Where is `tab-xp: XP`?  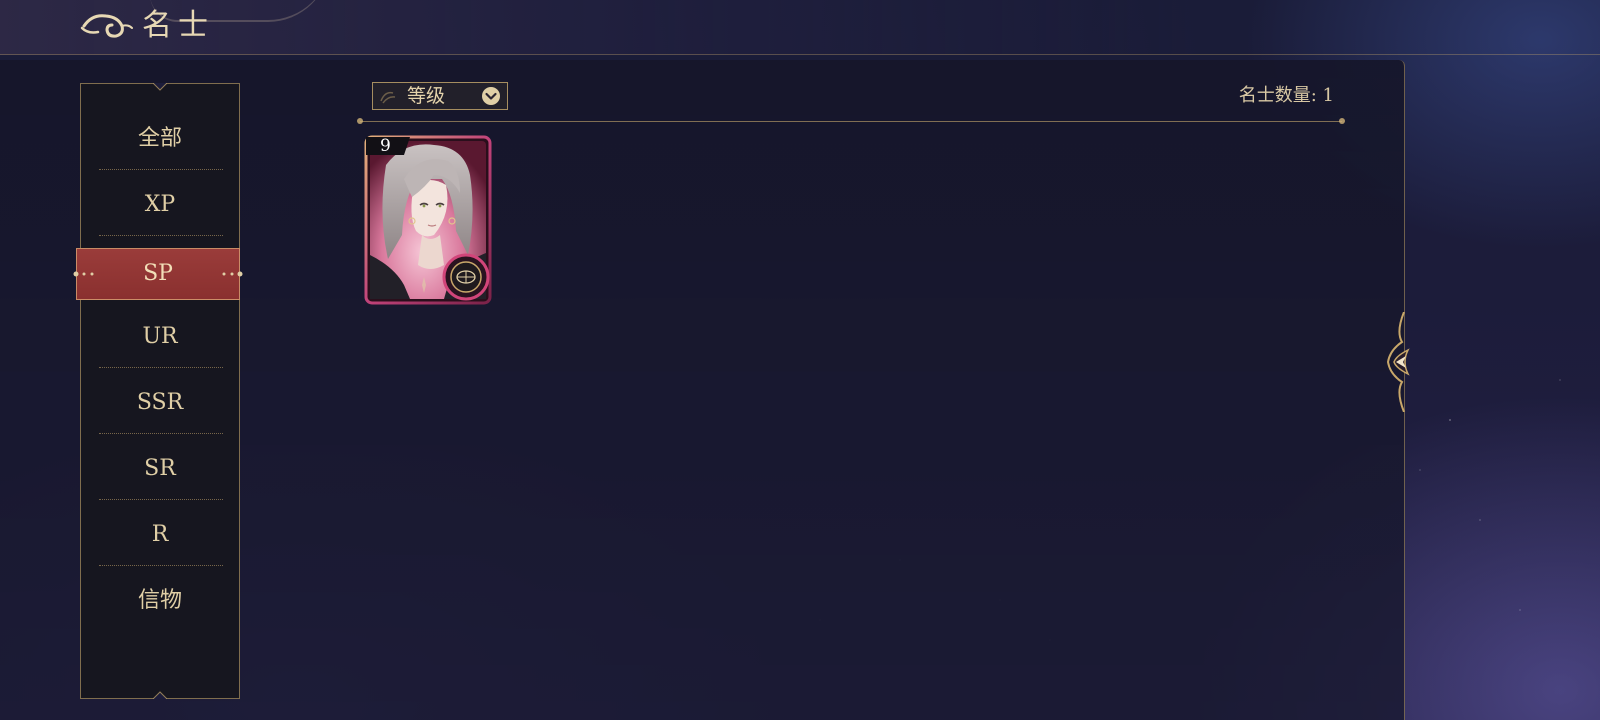
tab-xp: XP is located at coordinates (160, 205).